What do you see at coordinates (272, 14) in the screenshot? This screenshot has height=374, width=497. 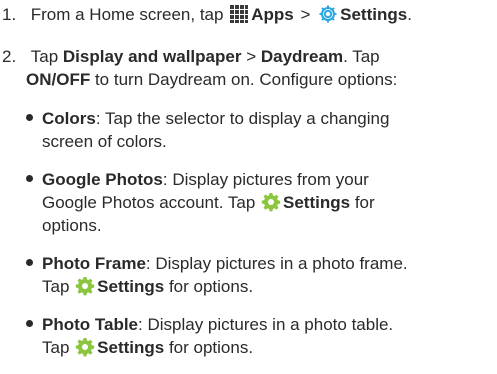 I see `apps-label: Apps` at bounding box center [272, 14].